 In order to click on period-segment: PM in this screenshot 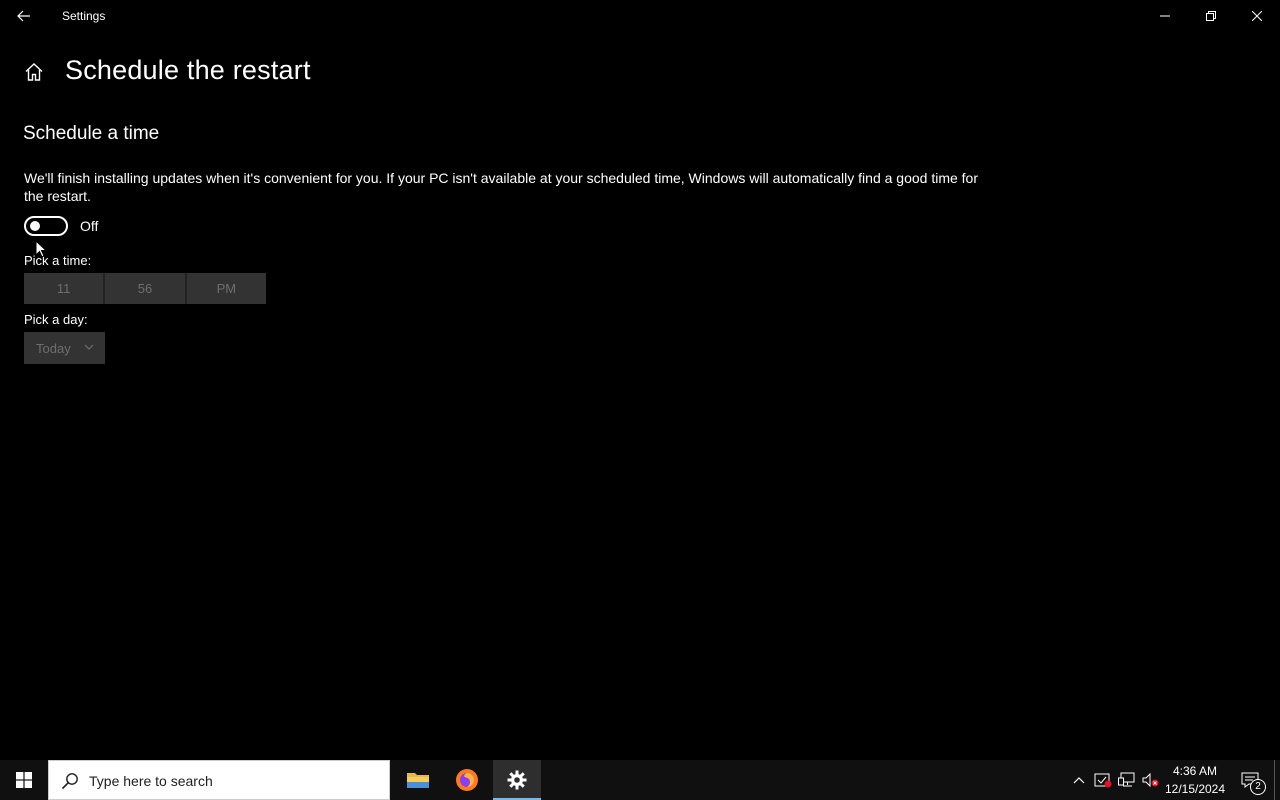, I will do `click(225, 288)`.